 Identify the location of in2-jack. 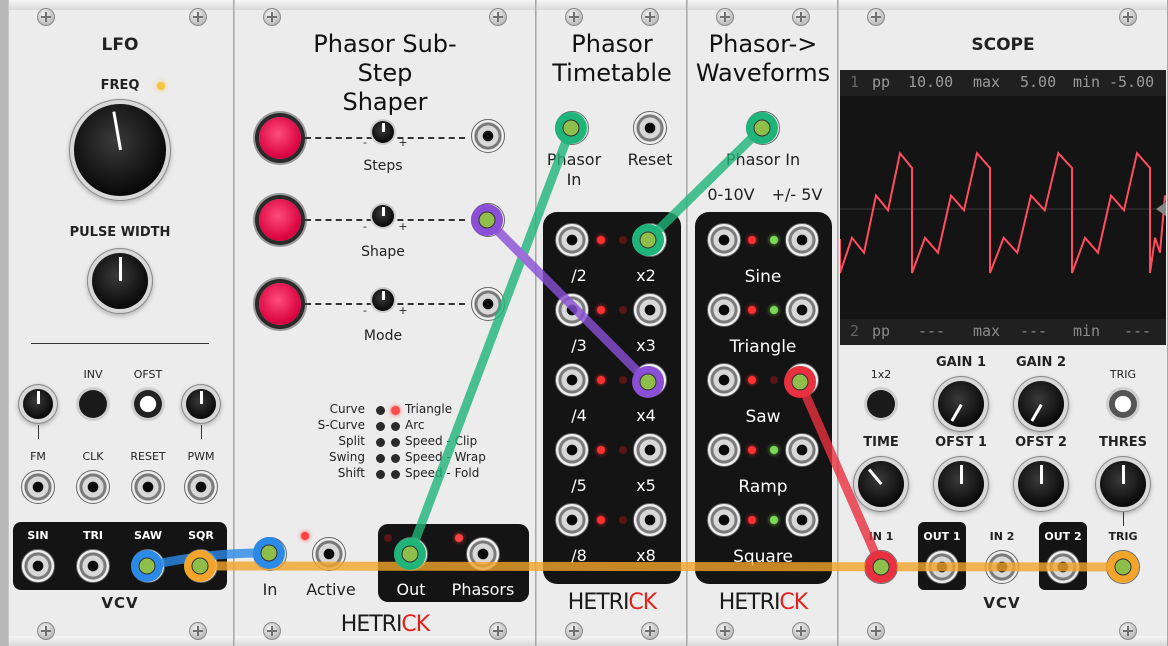
(1002, 567).